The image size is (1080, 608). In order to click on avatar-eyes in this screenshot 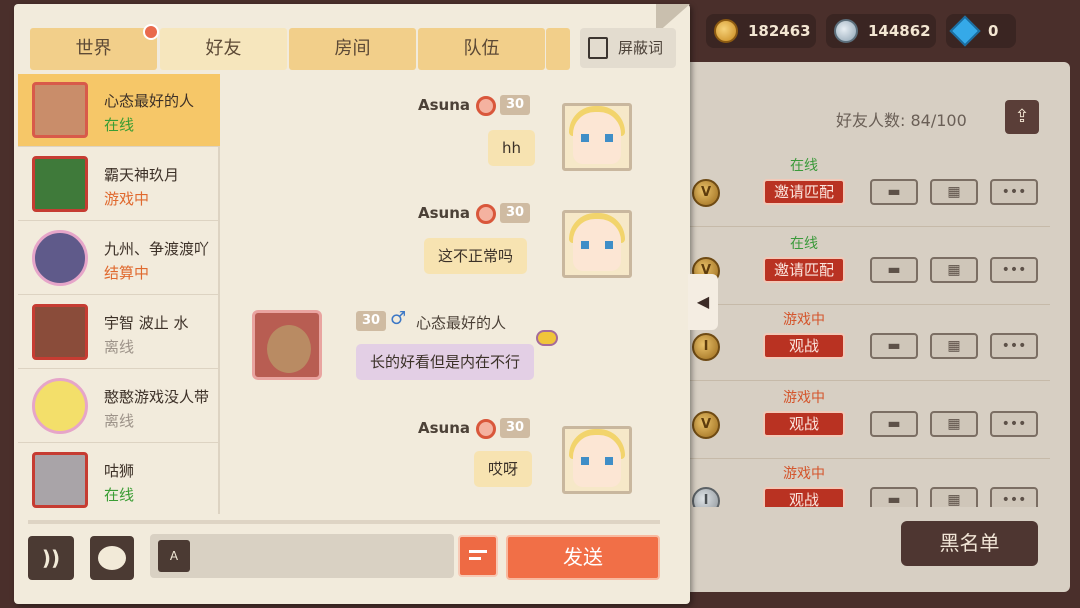, I will do `click(597, 245)`.